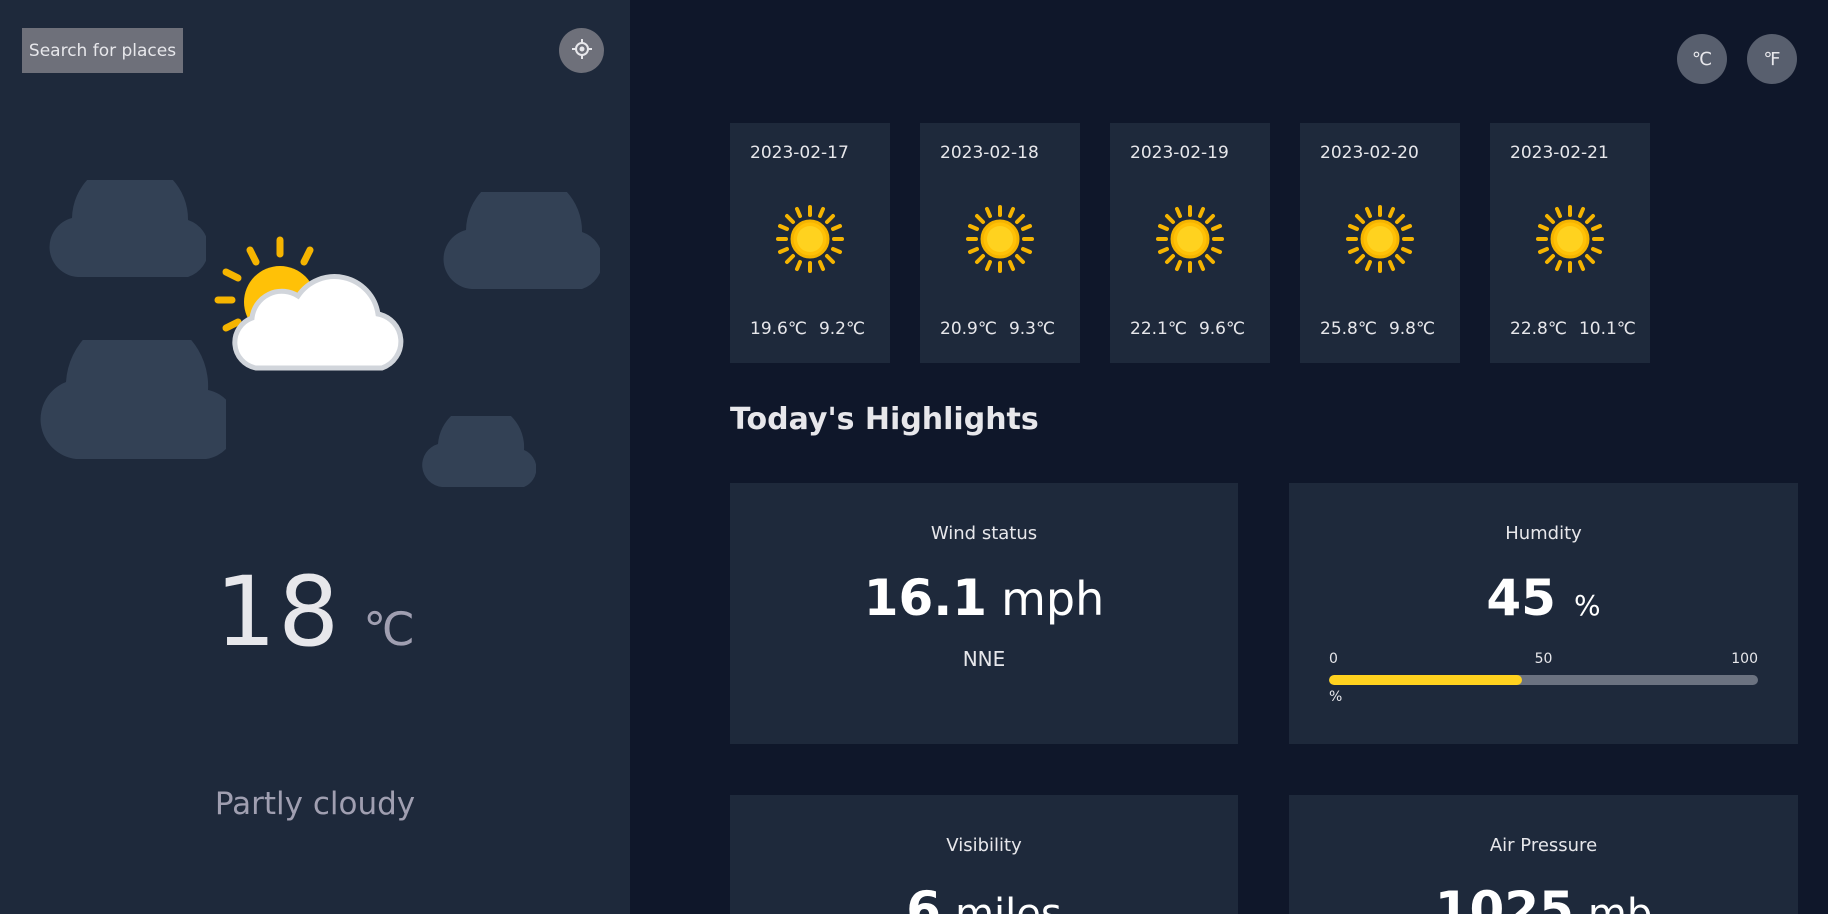 This screenshot has height=914, width=1828. What do you see at coordinates (1348, 329) in the screenshot?
I see `forecast-max: 25.8℃` at bounding box center [1348, 329].